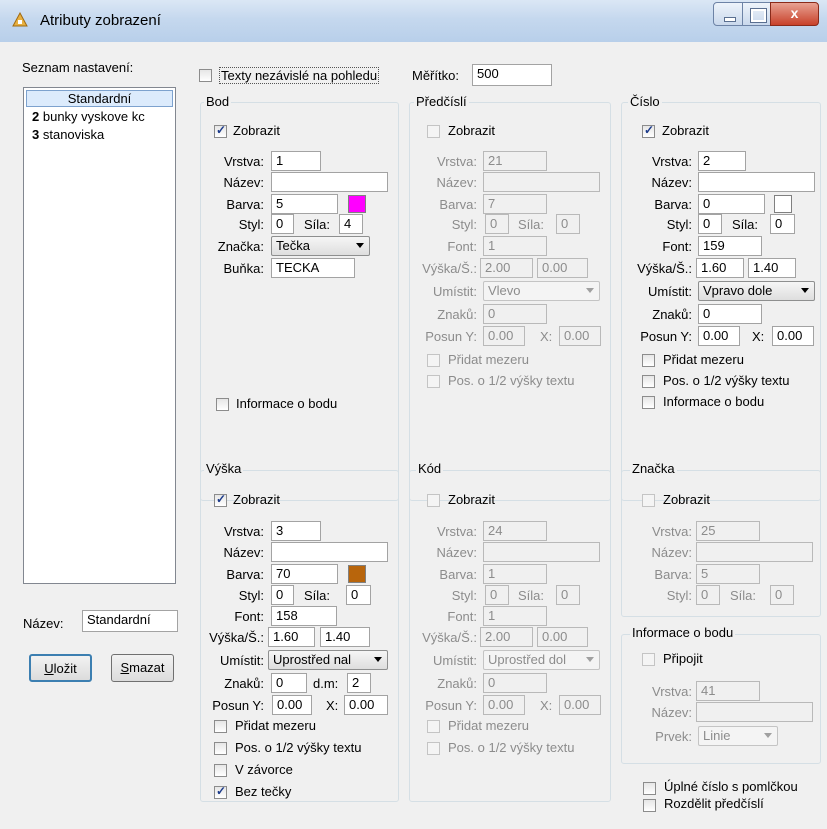  What do you see at coordinates (292, 705) in the screenshot?
I see `vyska-posun-y-field: 0.00` at bounding box center [292, 705].